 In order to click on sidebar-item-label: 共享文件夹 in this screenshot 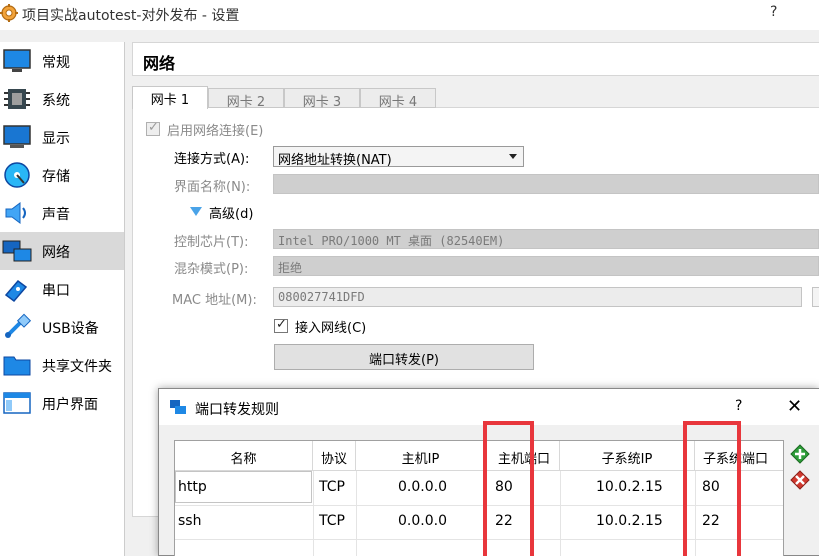, I will do `click(77, 367)`.